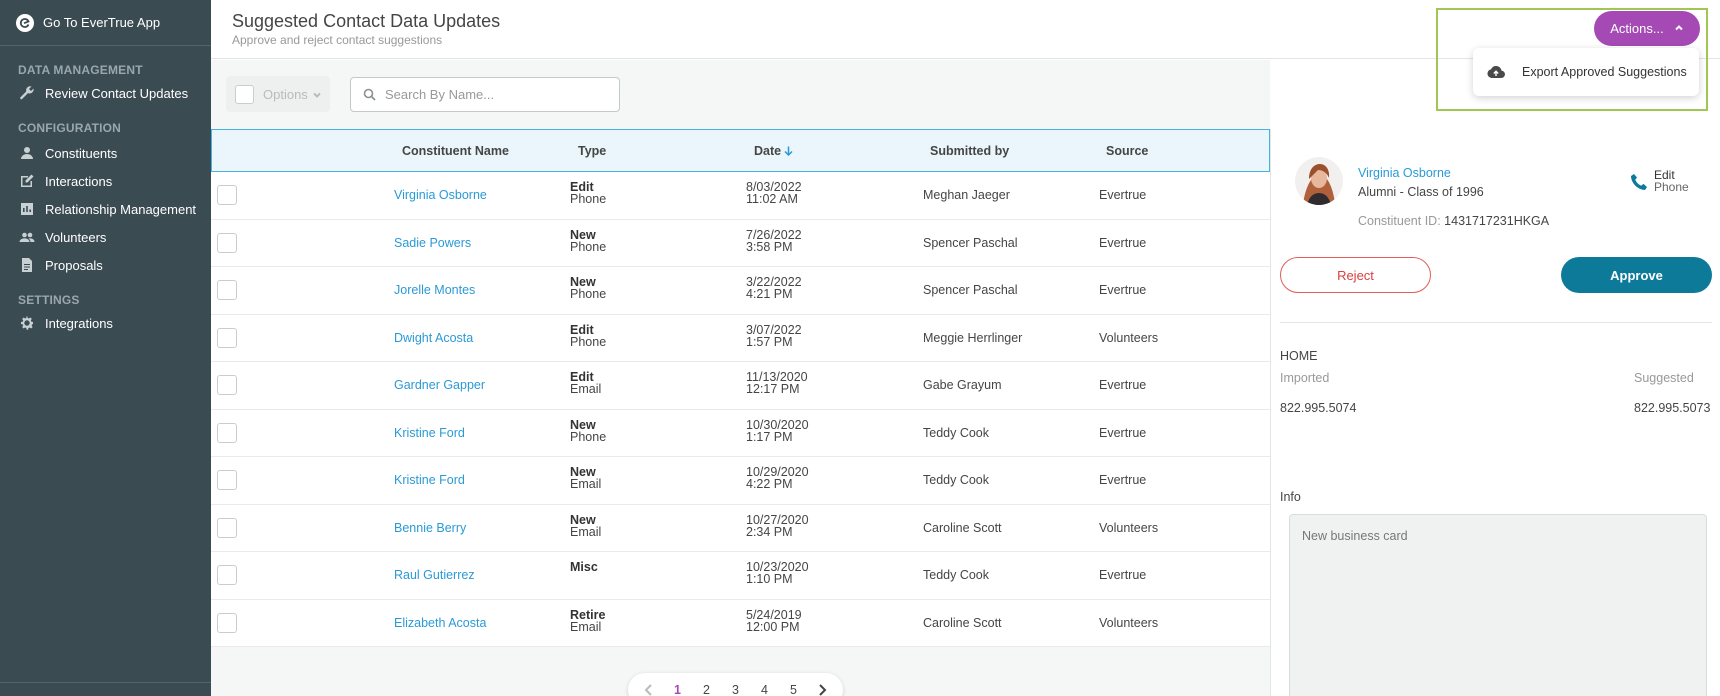 Image resolution: width=1720 pixels, height=696 pixels. Describe the element at coordinates (648, 686) in the screenshot. I see `prev-page-button` at that location.